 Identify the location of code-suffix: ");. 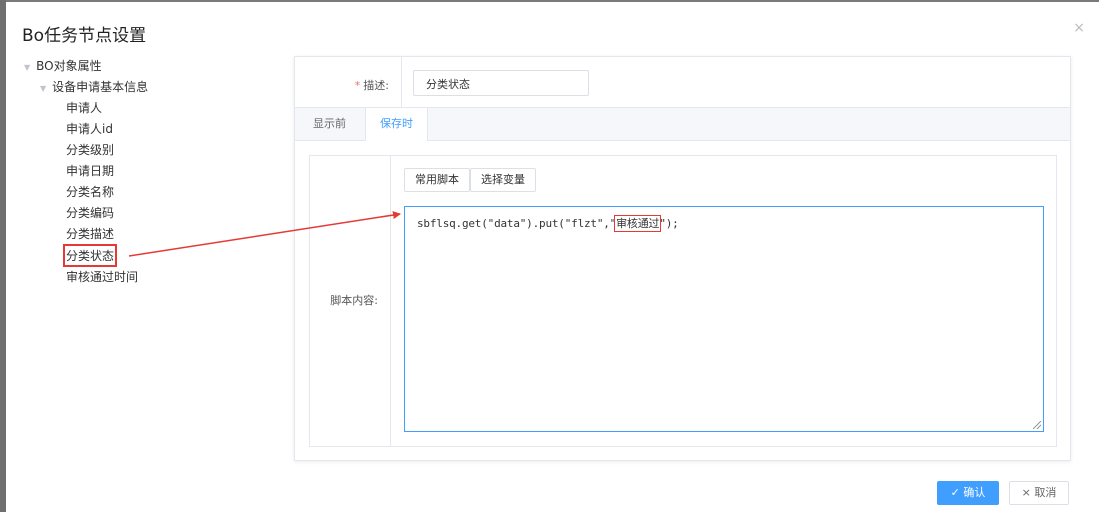
(669, 223).